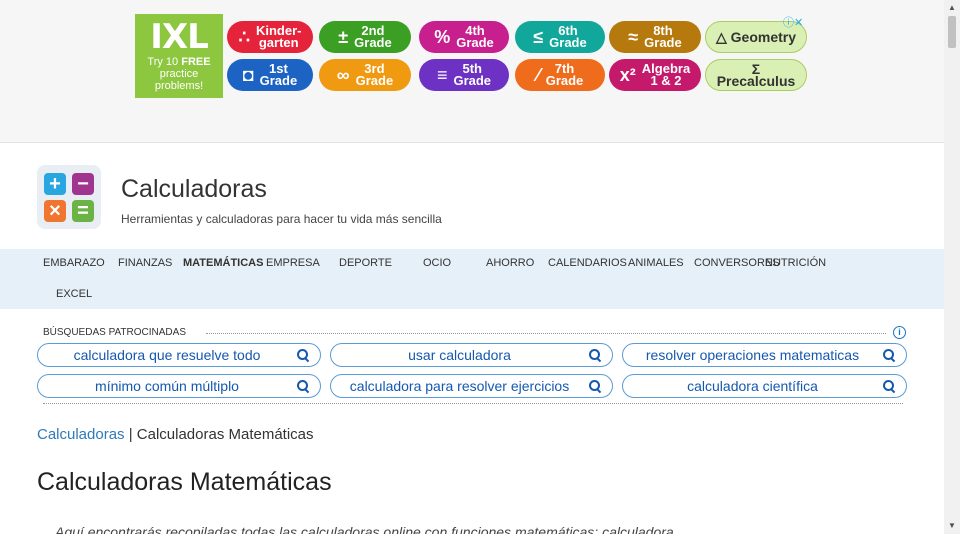  I want to click on grade-pill-label: Kinder-garten, so click(279, 37).